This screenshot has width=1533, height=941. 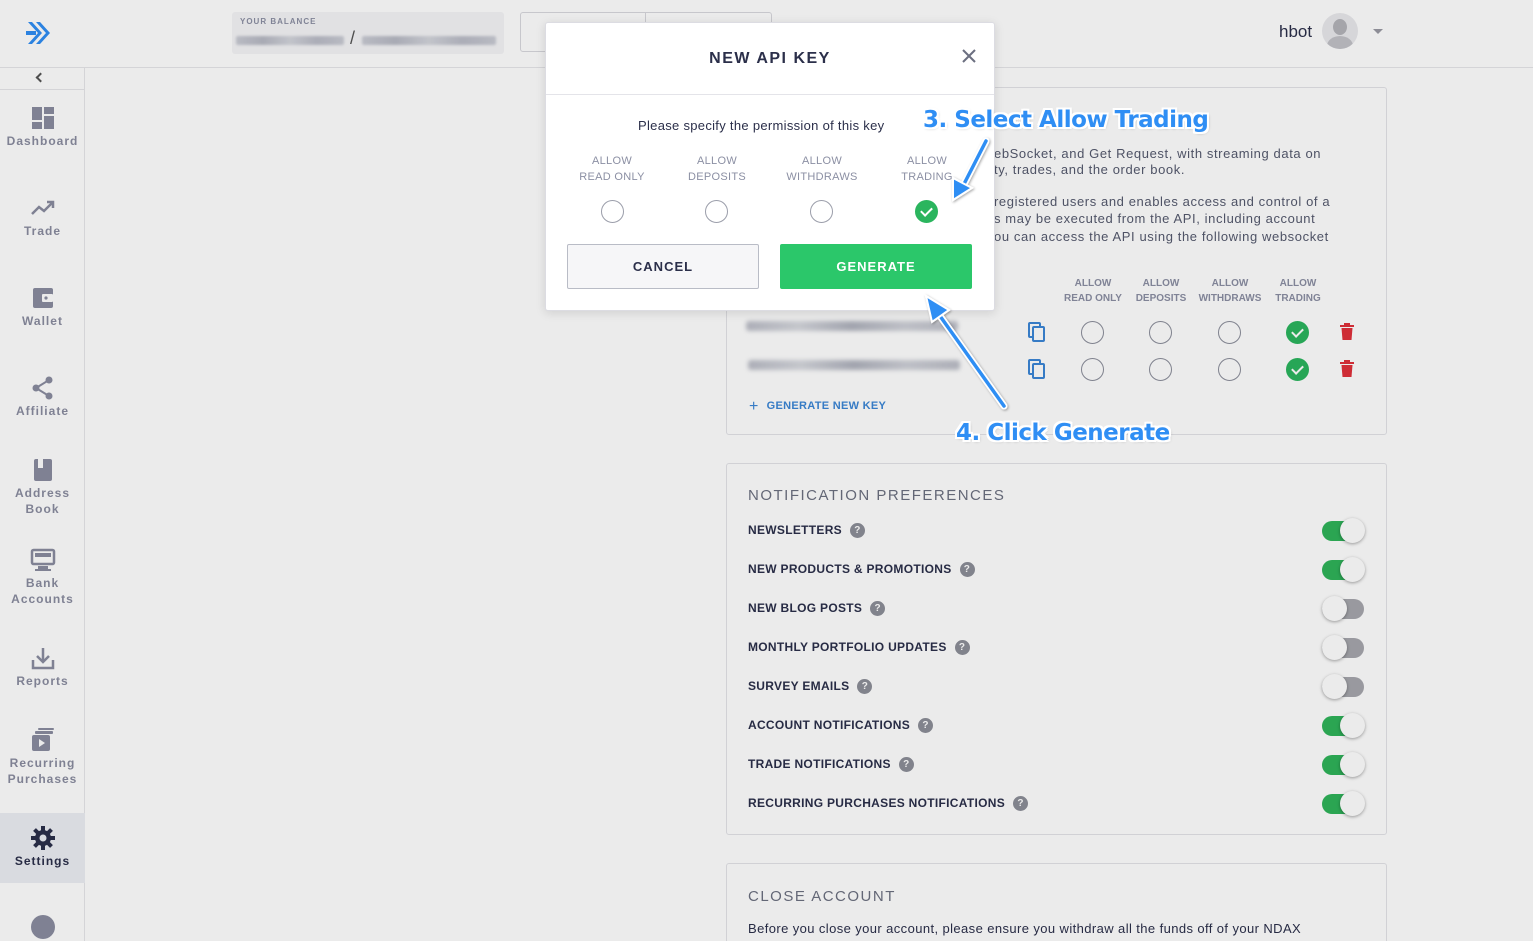 What do you see at coordinates (612, 177) in the screenshot?
I see `perm-label-line: READ ONLY` at bounding box center [612, 177].